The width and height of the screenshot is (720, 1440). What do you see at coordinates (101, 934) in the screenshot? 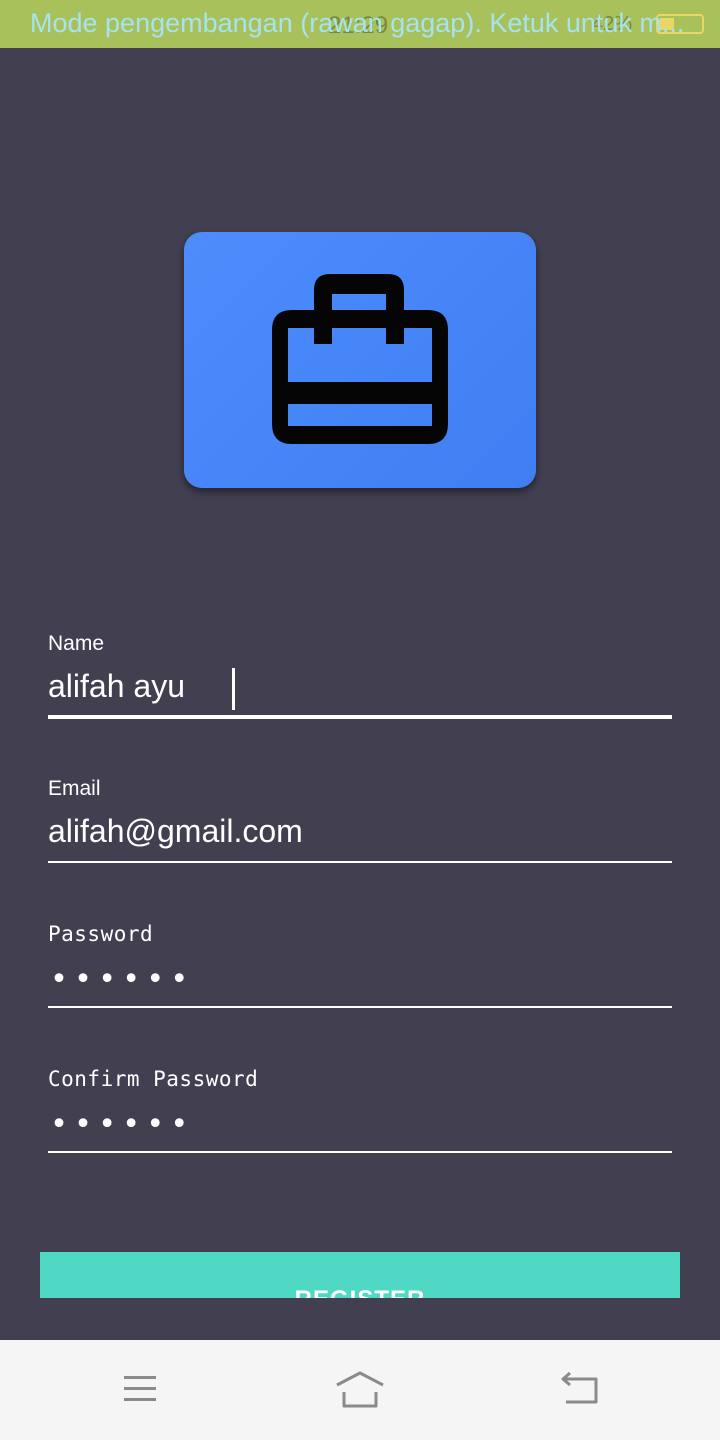
I see `password-label: Password` at bounding box center [101, 934].